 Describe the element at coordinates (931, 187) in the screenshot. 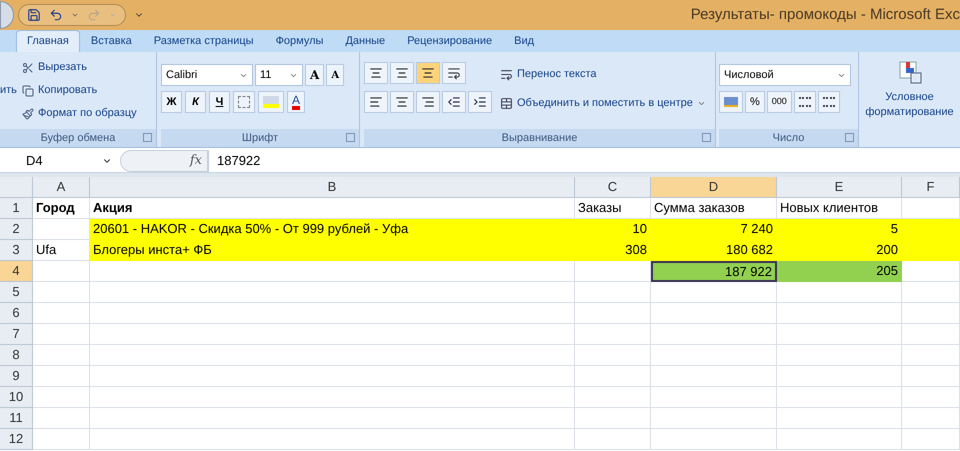

I see `column-header: F` at that location.